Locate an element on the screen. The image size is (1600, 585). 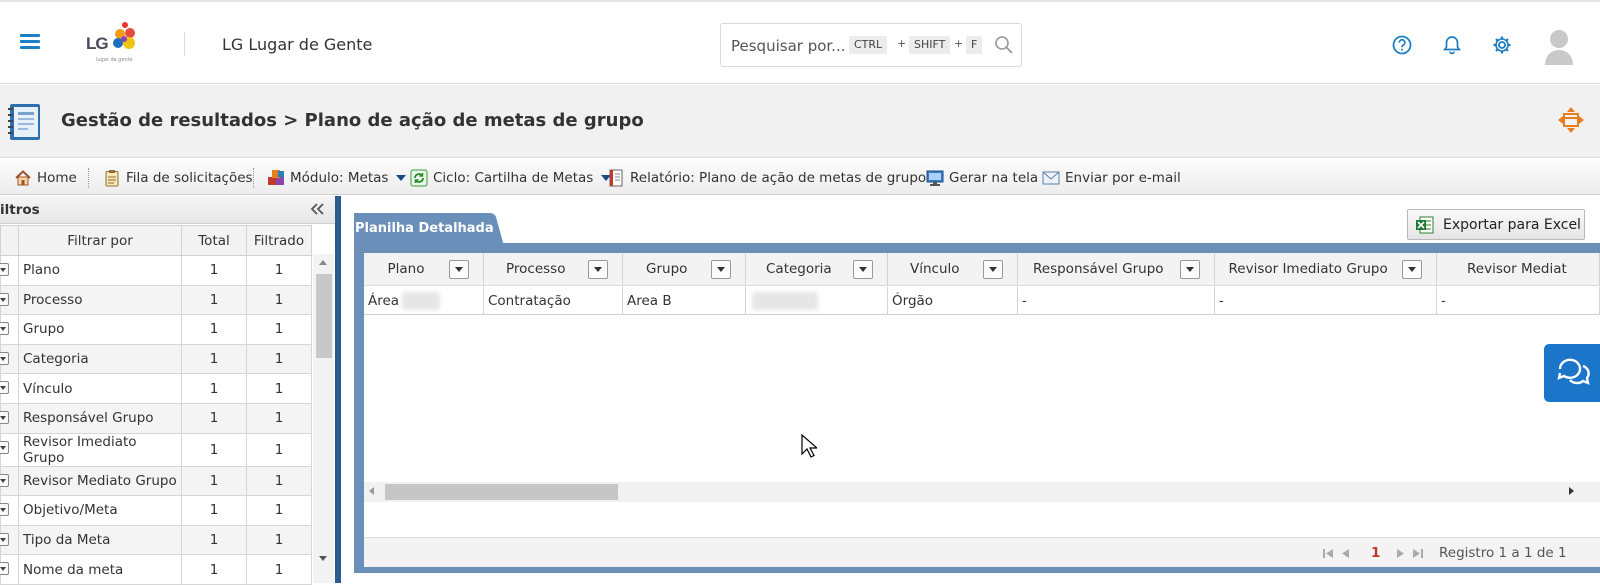
grid-column-header: Responsável Grupo is located at coordinates (1116, 269).